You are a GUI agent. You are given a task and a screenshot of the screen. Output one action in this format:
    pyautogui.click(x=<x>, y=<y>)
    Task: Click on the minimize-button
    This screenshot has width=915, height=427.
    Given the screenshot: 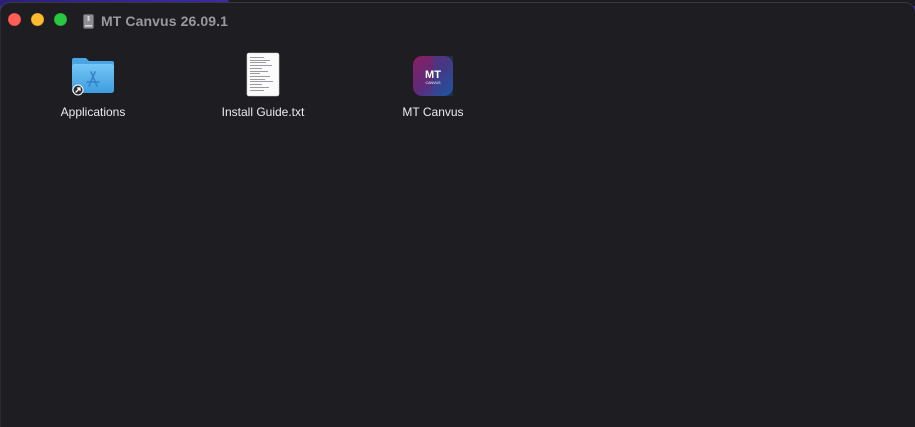 What is the action you would take?
    pyautogui.click(x=37, y=19)
    